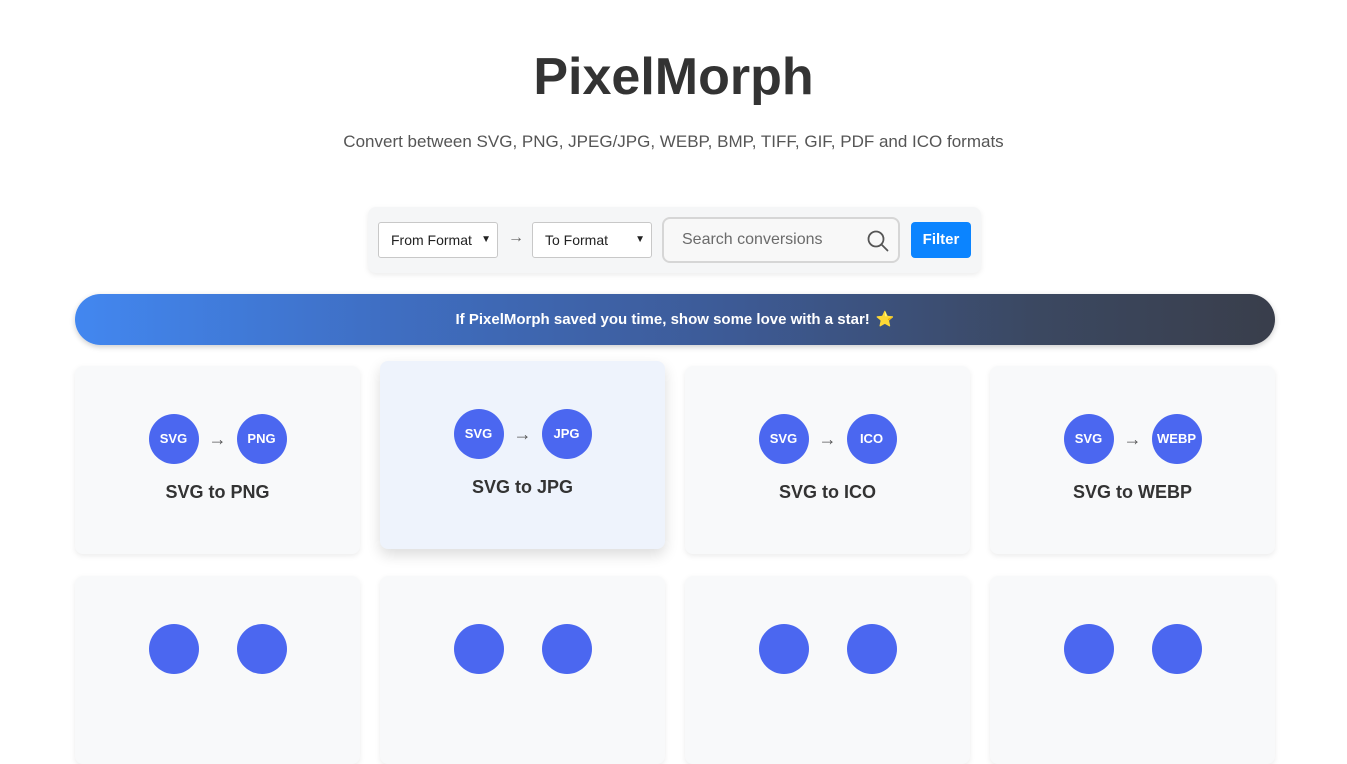  Describe the element at coordinates (827, 492) in the screenshot. I see `card-label: SVG to ICO` at that location.